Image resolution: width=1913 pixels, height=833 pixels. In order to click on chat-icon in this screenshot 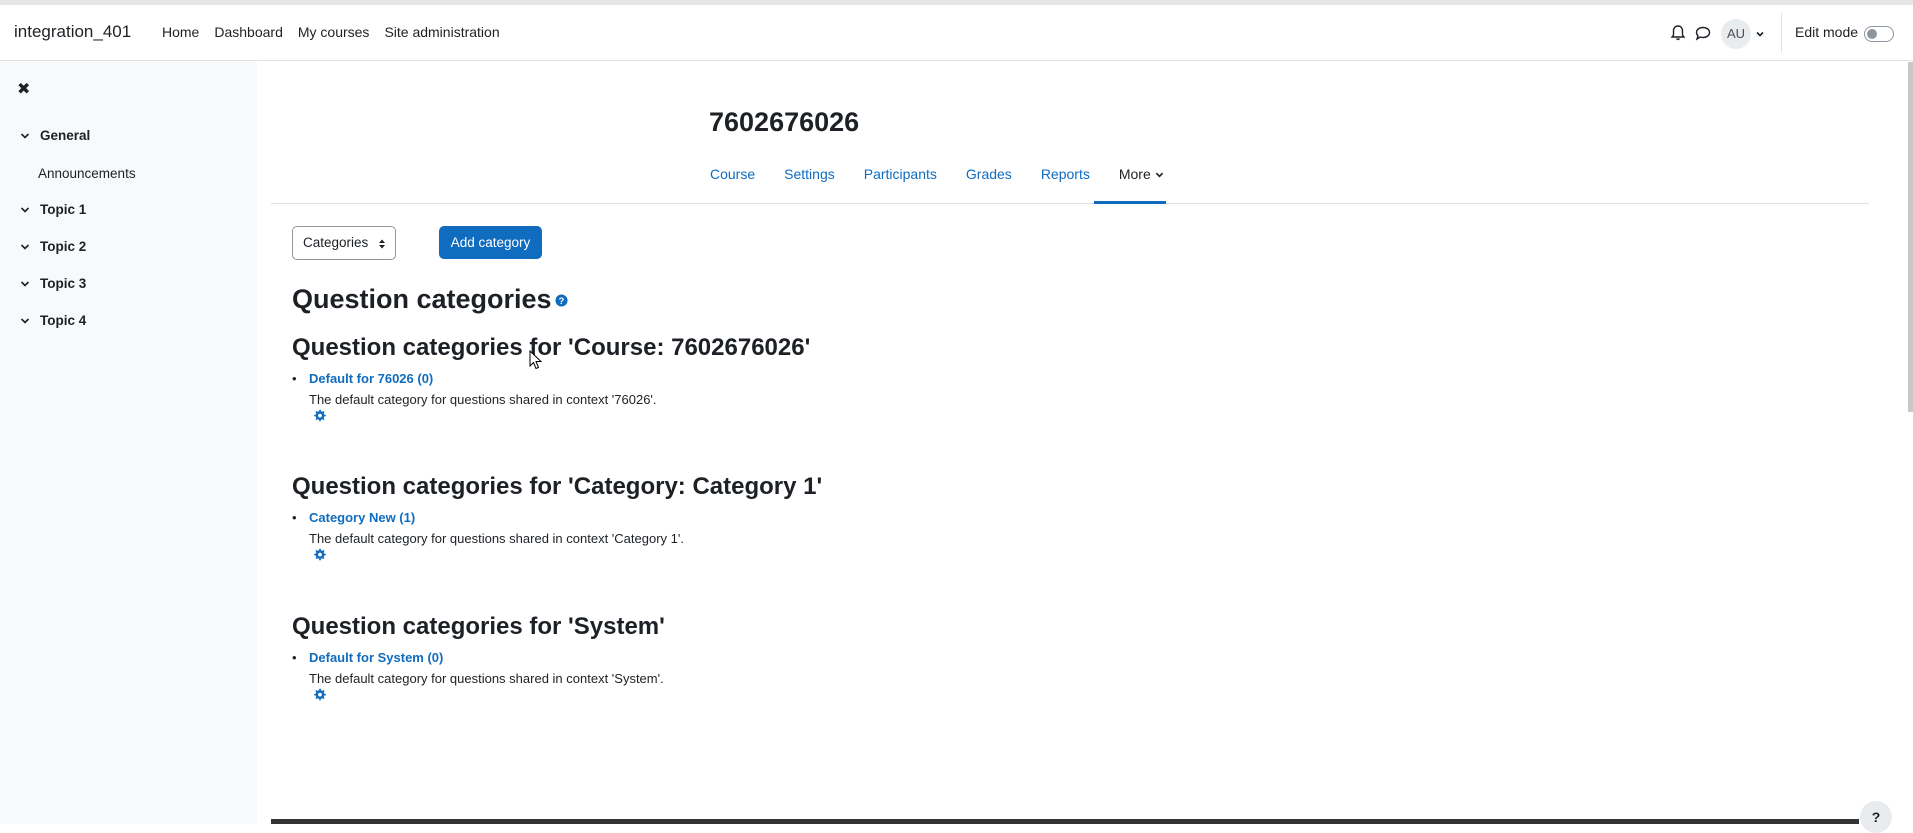, I will do `click(1703, 33)`.